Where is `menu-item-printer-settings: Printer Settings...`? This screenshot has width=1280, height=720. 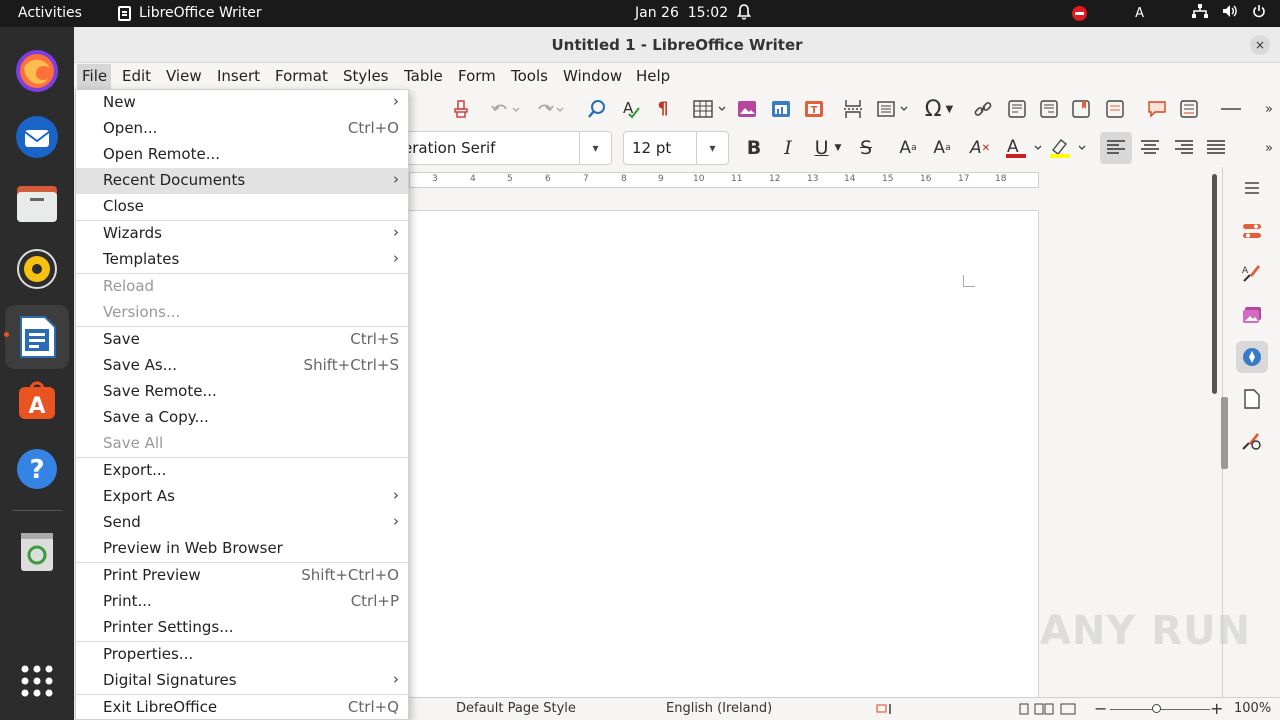 menu-item-printer-settings: Printer Settings... is located at coordinates (242, 628).